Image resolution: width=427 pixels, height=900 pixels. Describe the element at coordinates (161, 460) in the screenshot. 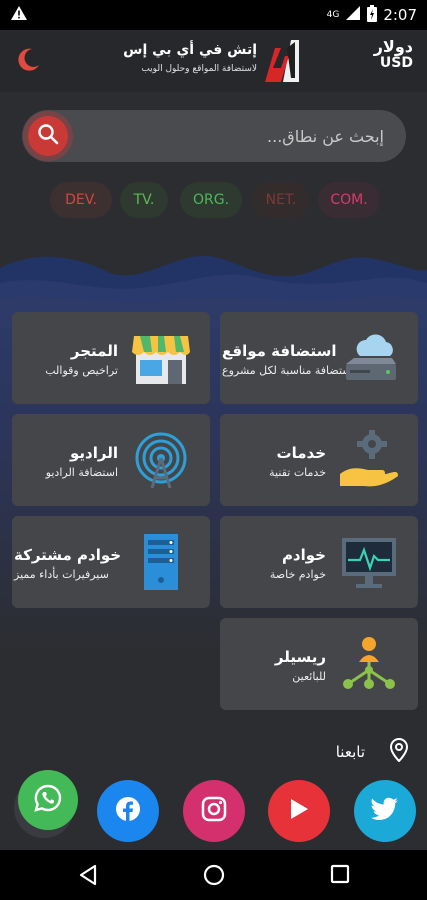

I see `radio-tower-icon` at that location.